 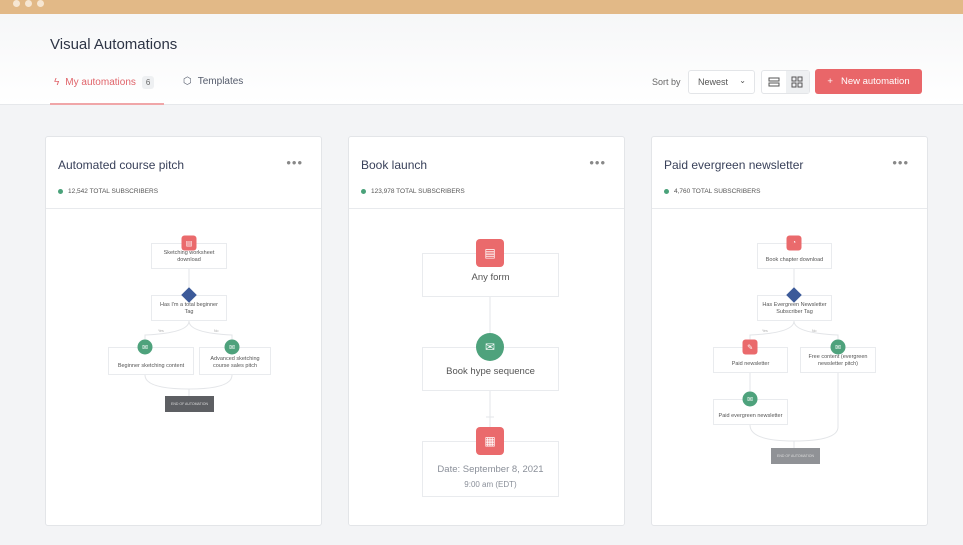 I want to click on tab-templates: ⬡ Templates, so click(x=213, y=81).